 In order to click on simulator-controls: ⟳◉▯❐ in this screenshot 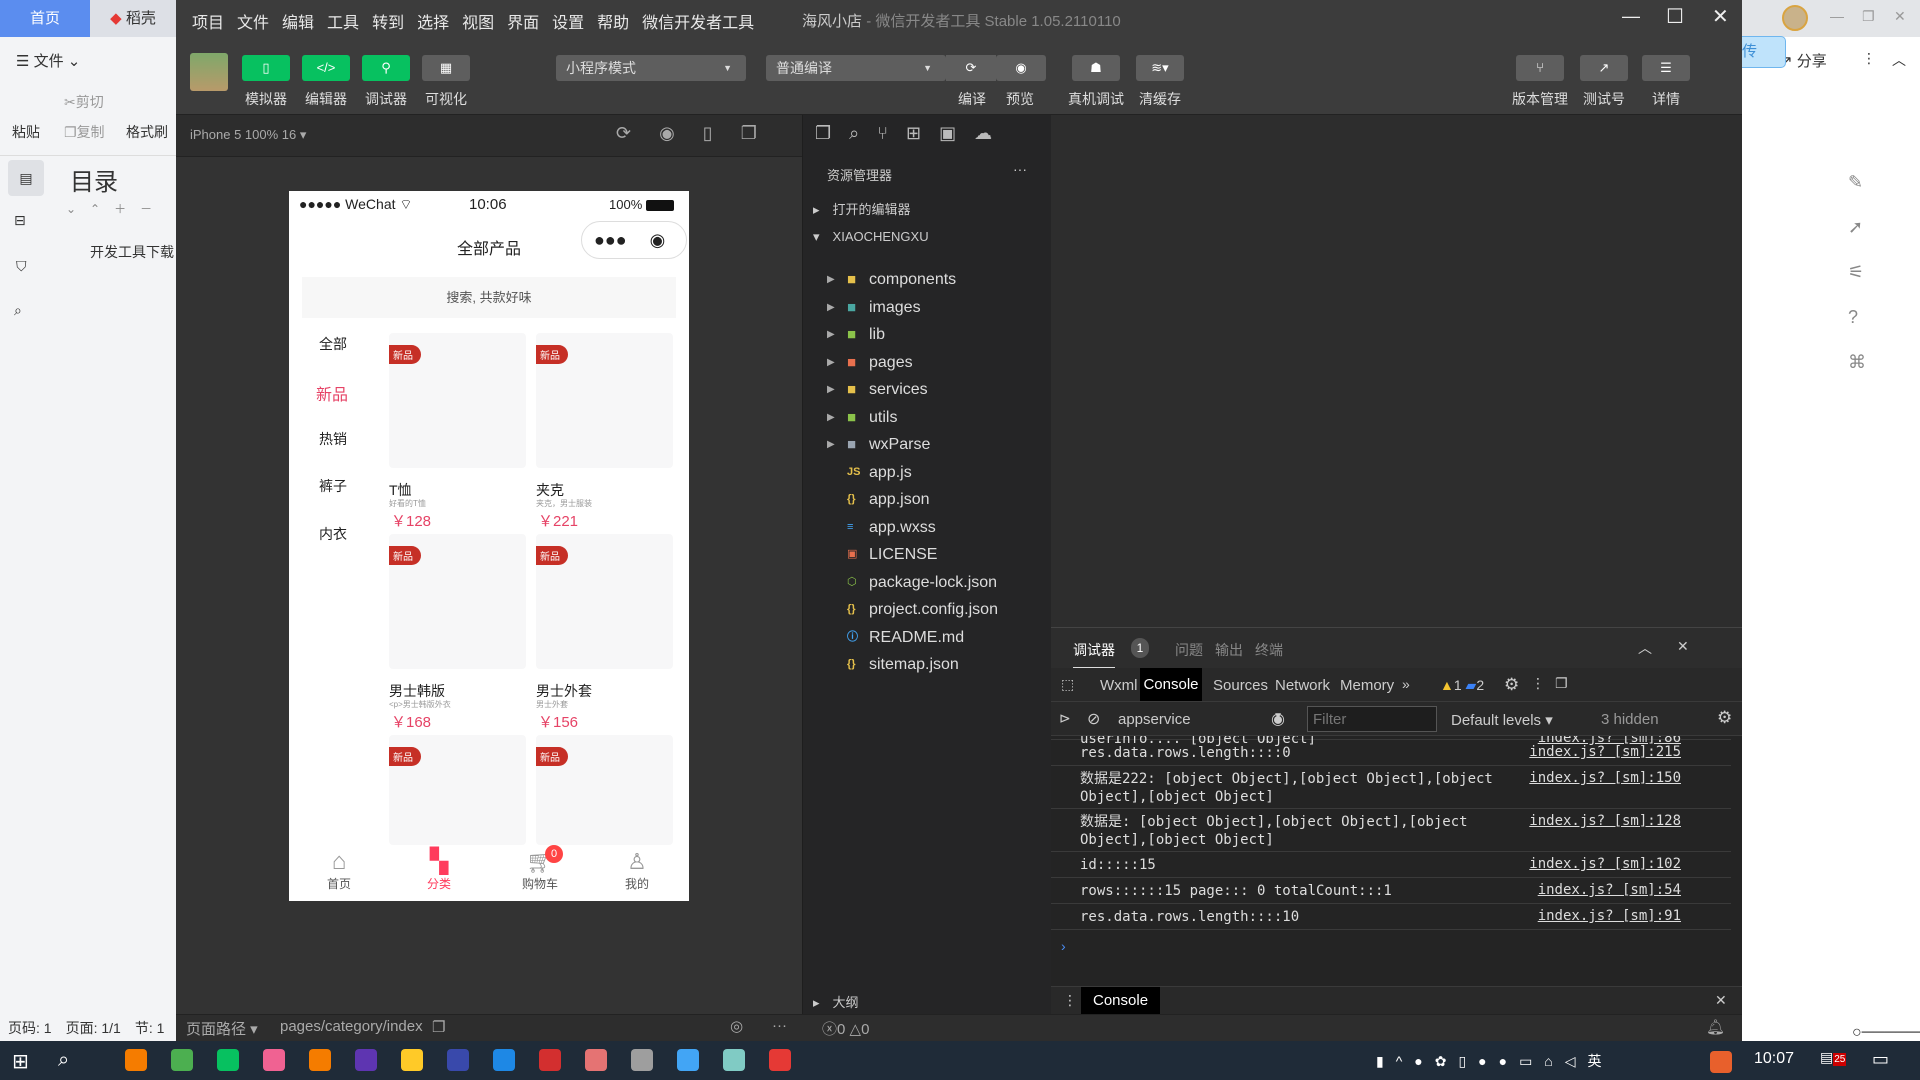, I will do `click(700, 133)`.